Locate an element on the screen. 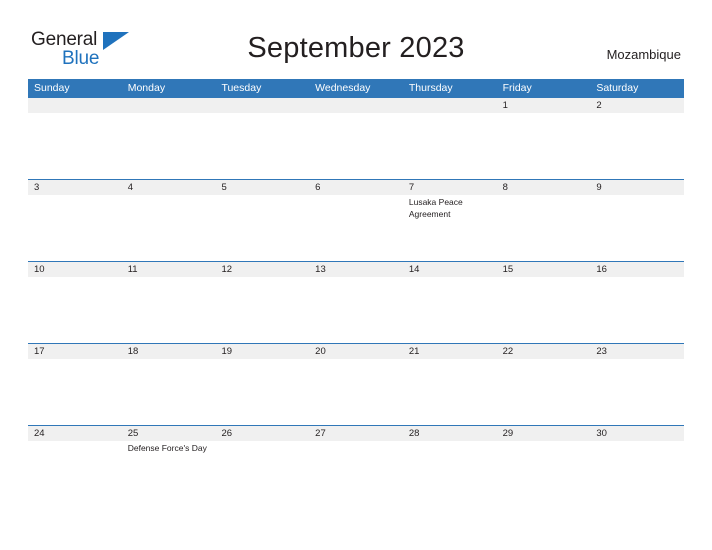  day-of-week-monday: Monday is located at coordinates (146, 88).